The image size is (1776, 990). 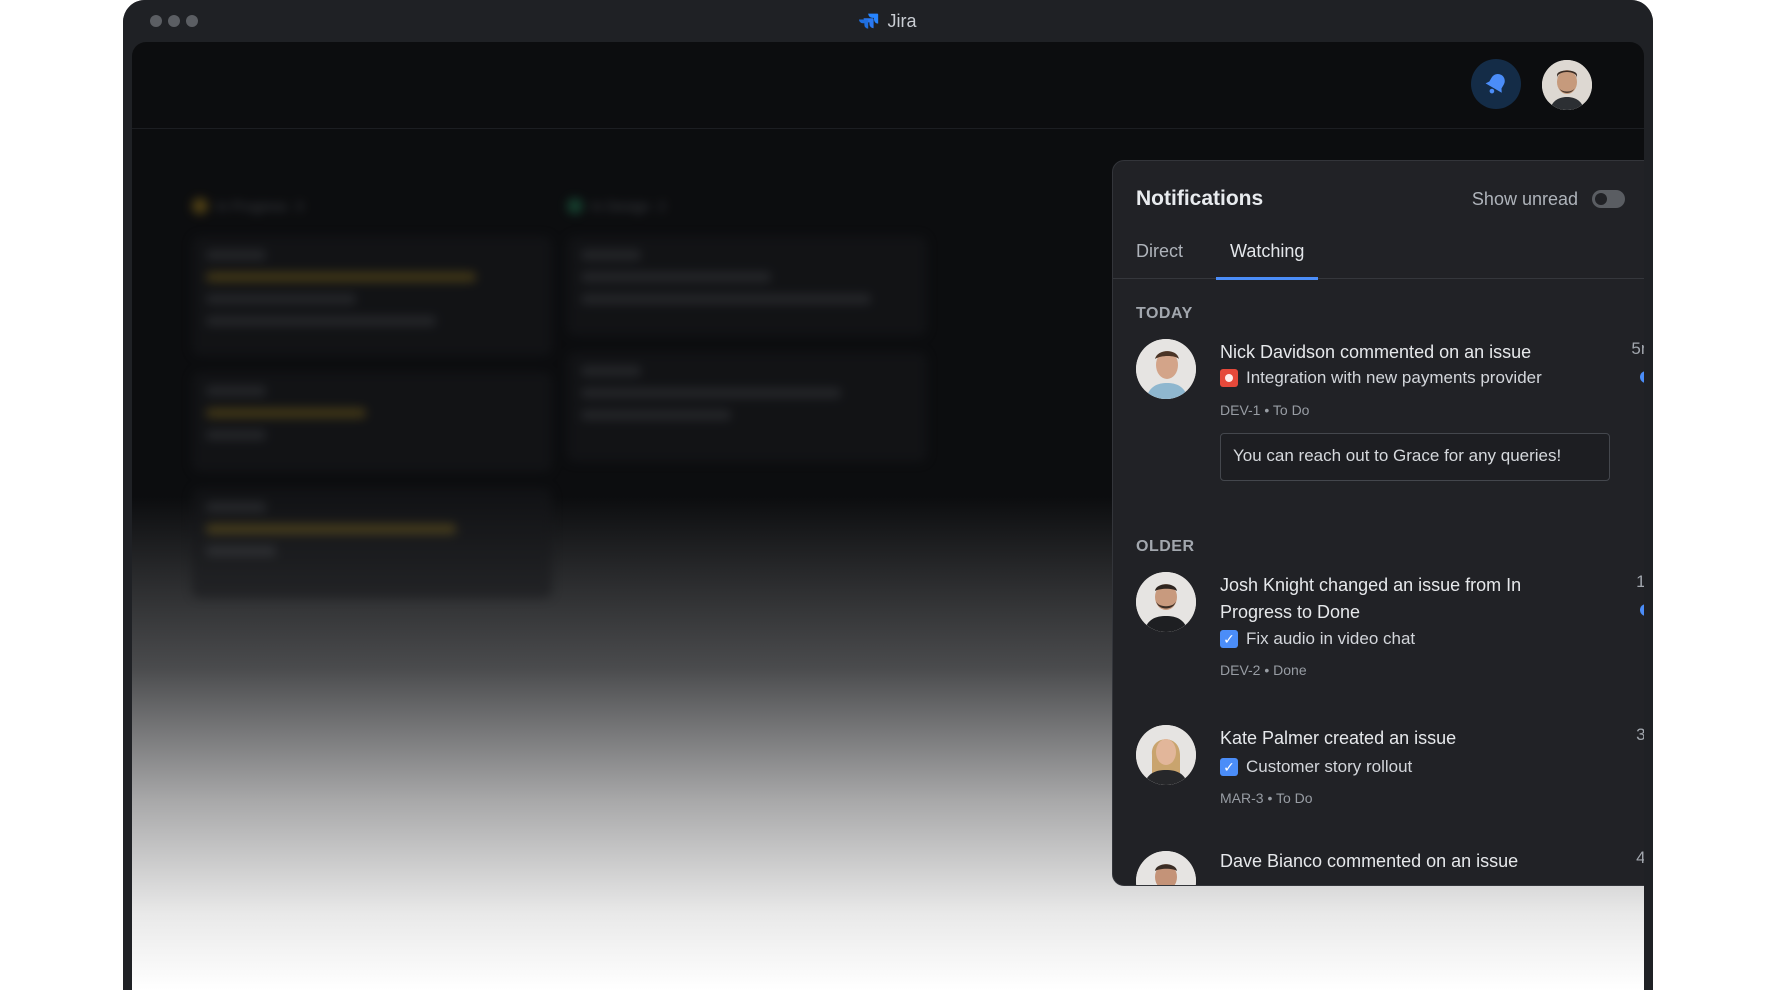 I want to click on column-count: 3, so click(x=299, y=206).